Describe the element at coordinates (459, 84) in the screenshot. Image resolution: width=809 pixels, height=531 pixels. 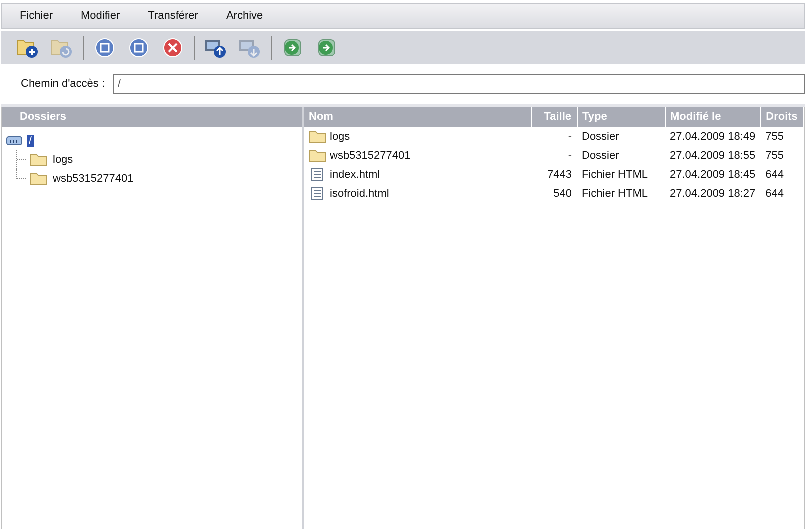
I see `path-field: /` at that location.